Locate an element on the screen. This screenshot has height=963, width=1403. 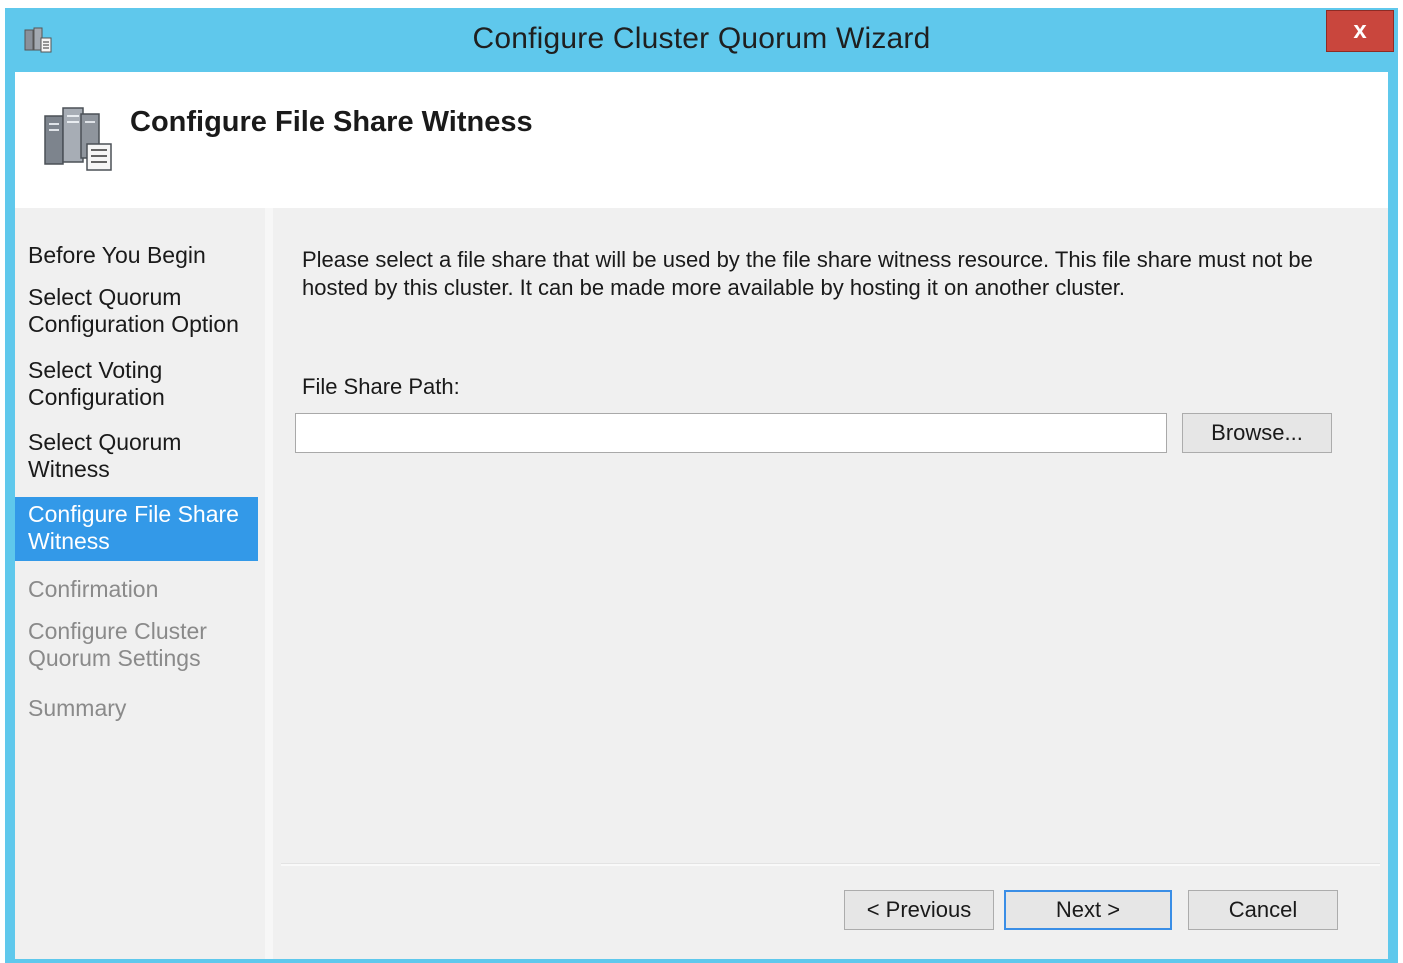
footer-divider is located at coordinates (830, 864).